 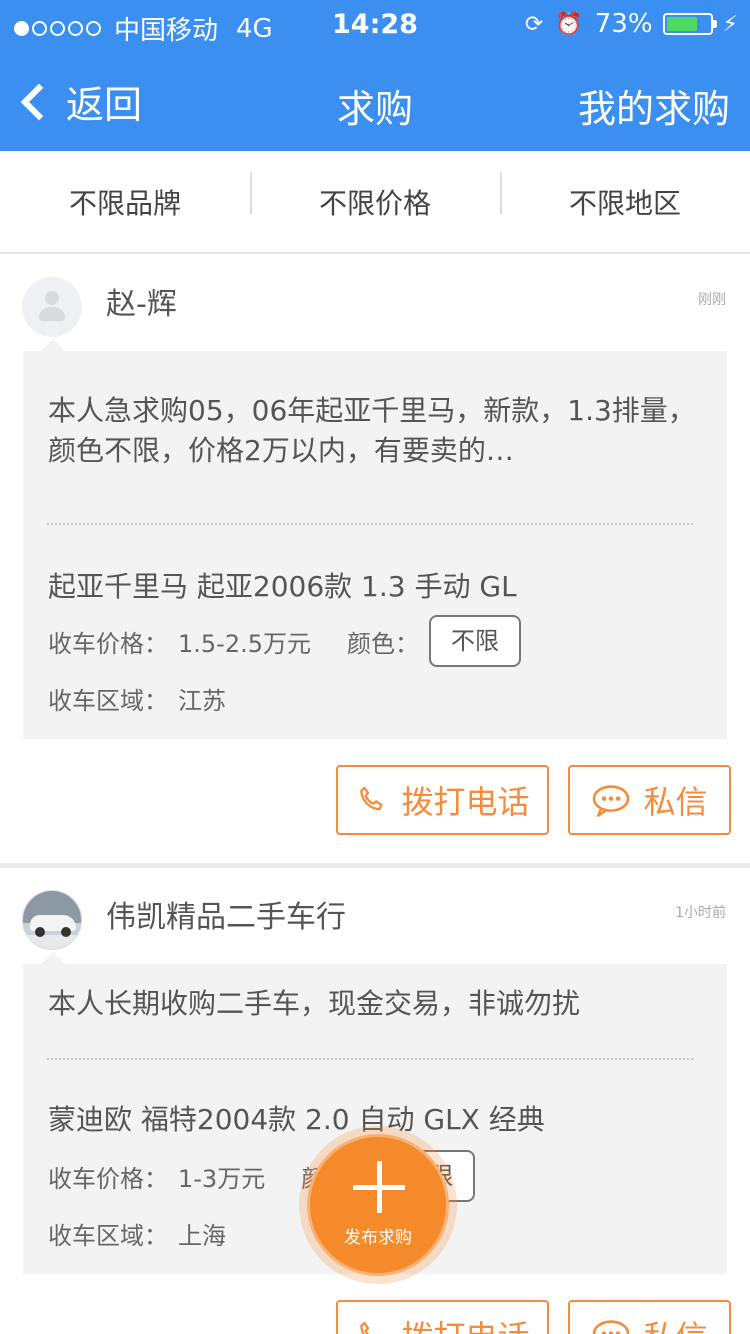 I want to click on filter-bar: 不限品牌 不限价格 不限地区, so click(x=375, y=203).